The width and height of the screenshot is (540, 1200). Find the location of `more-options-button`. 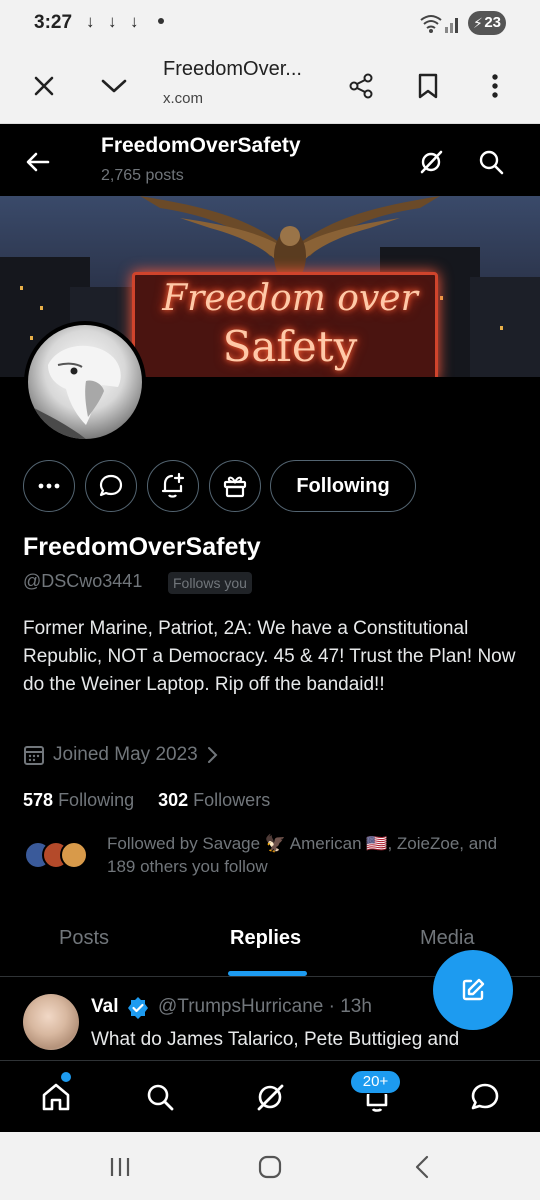

more-options-button is located at coordinates (49, 486).